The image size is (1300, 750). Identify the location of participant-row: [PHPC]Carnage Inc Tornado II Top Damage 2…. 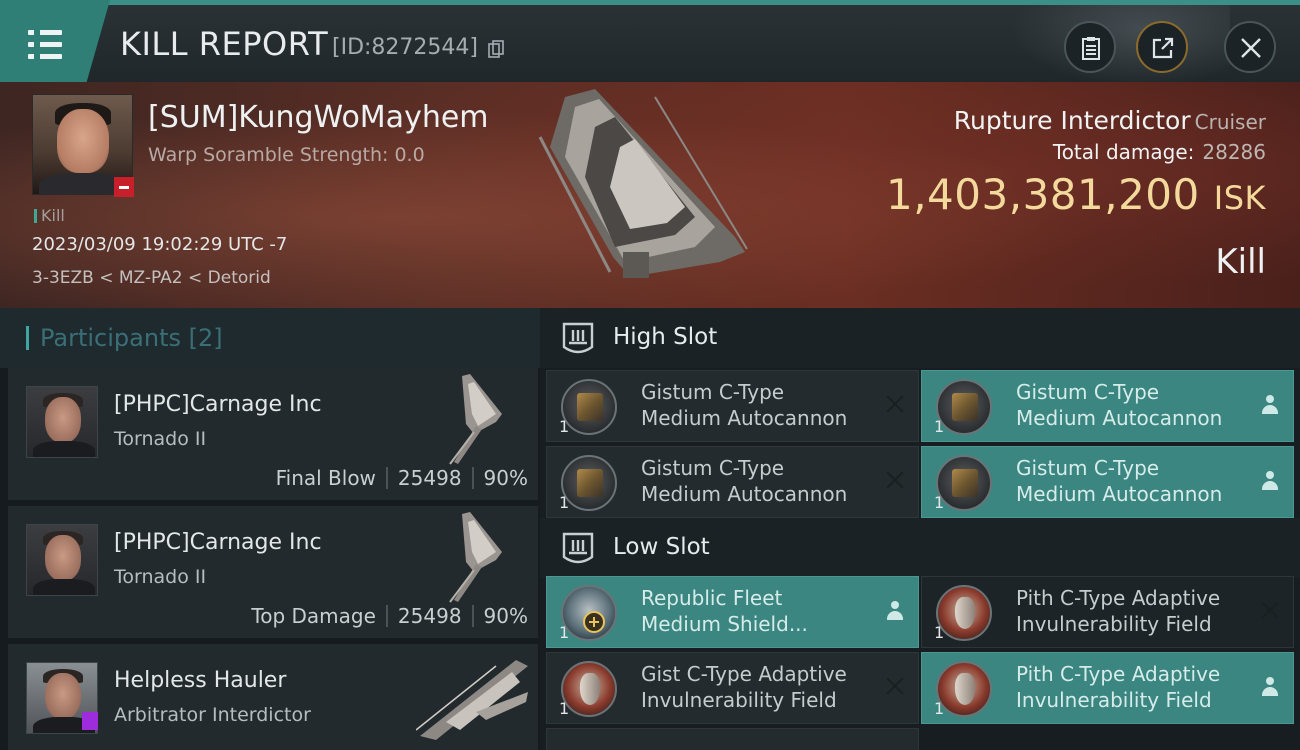
(273, 572).